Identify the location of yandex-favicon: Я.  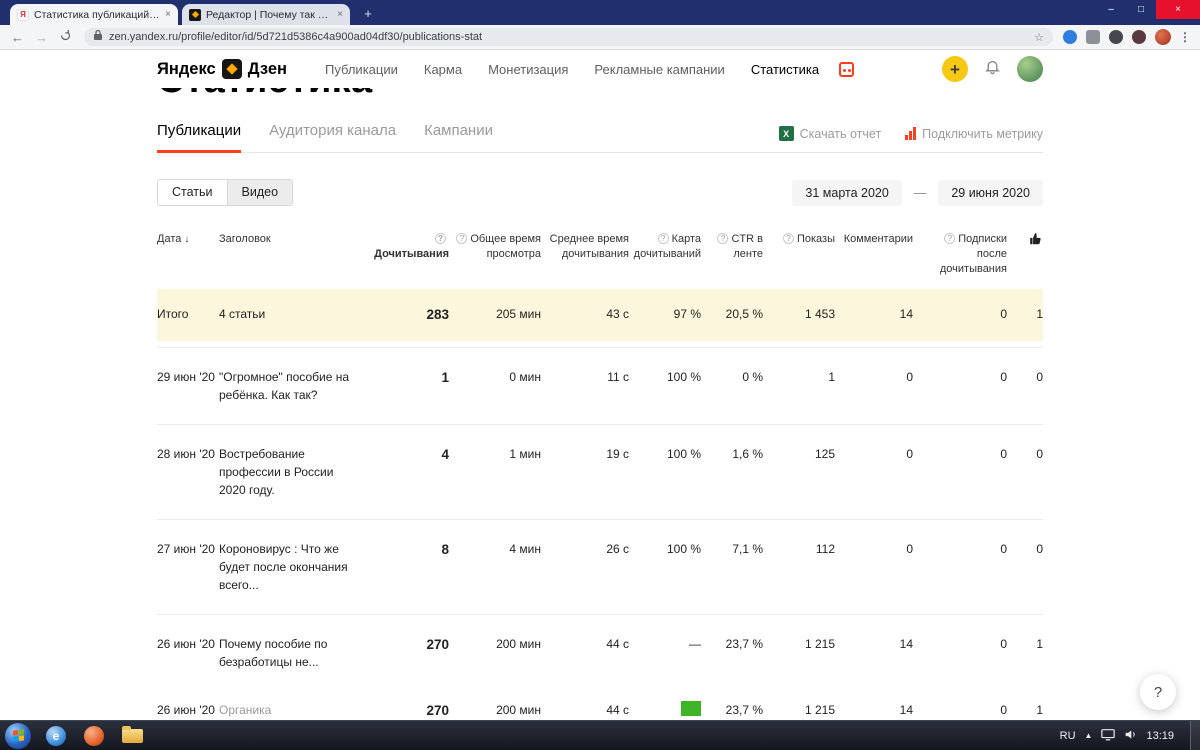
(23, 14).